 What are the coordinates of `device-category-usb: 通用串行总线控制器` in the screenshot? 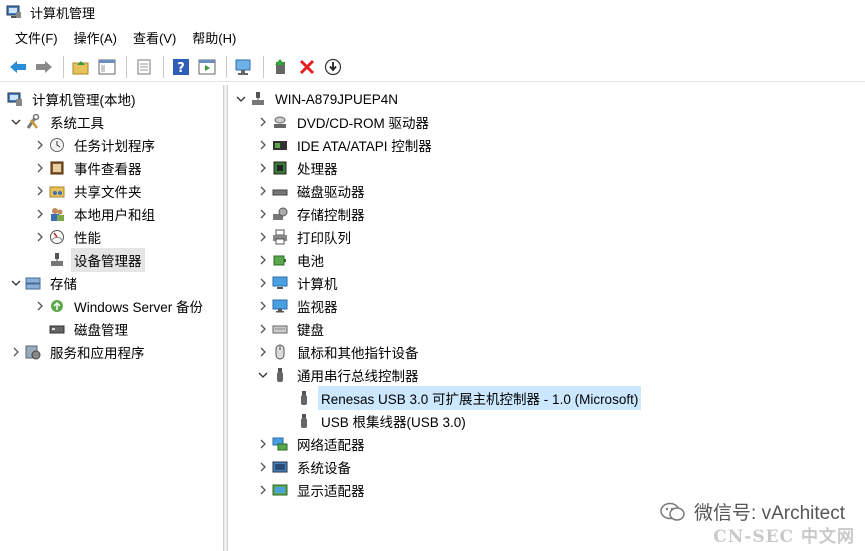 It's located at (338, 375).